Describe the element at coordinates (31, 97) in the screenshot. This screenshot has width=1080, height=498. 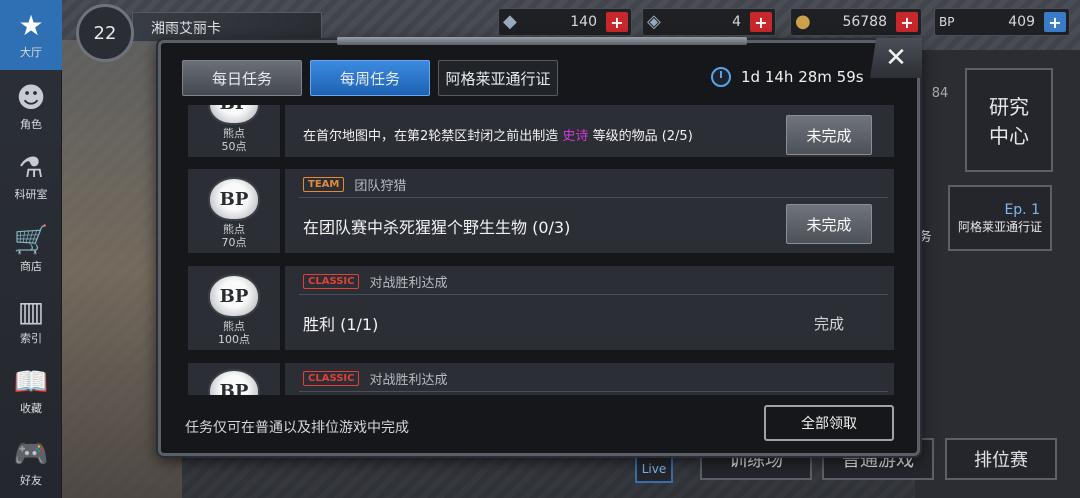
I see `character-icon: ☻` at that location.